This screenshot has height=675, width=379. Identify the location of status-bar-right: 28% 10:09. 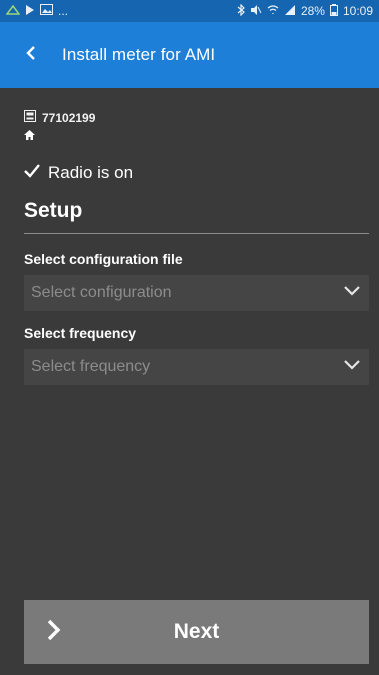
(305, 11).